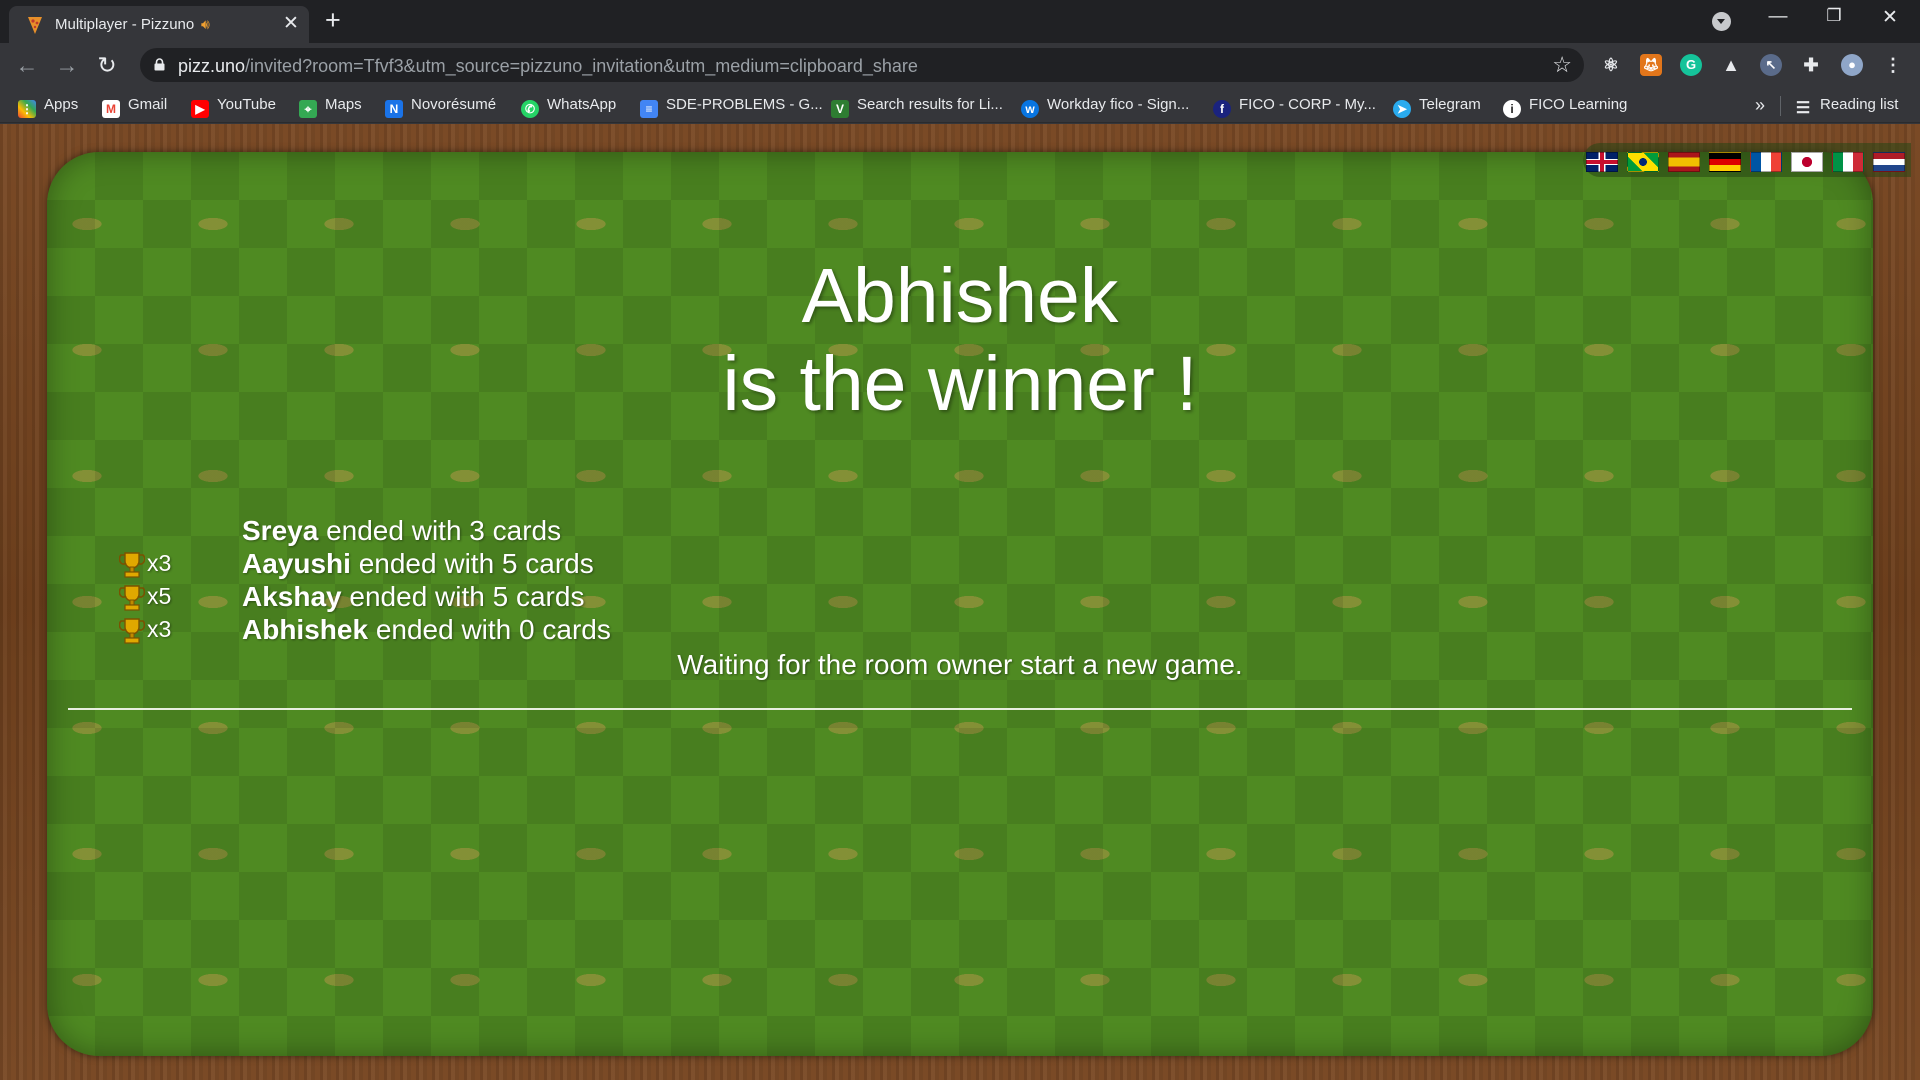 The width and height of the screenshot is (1920, 1080). I want to click on board-divider, so click(960, 709).